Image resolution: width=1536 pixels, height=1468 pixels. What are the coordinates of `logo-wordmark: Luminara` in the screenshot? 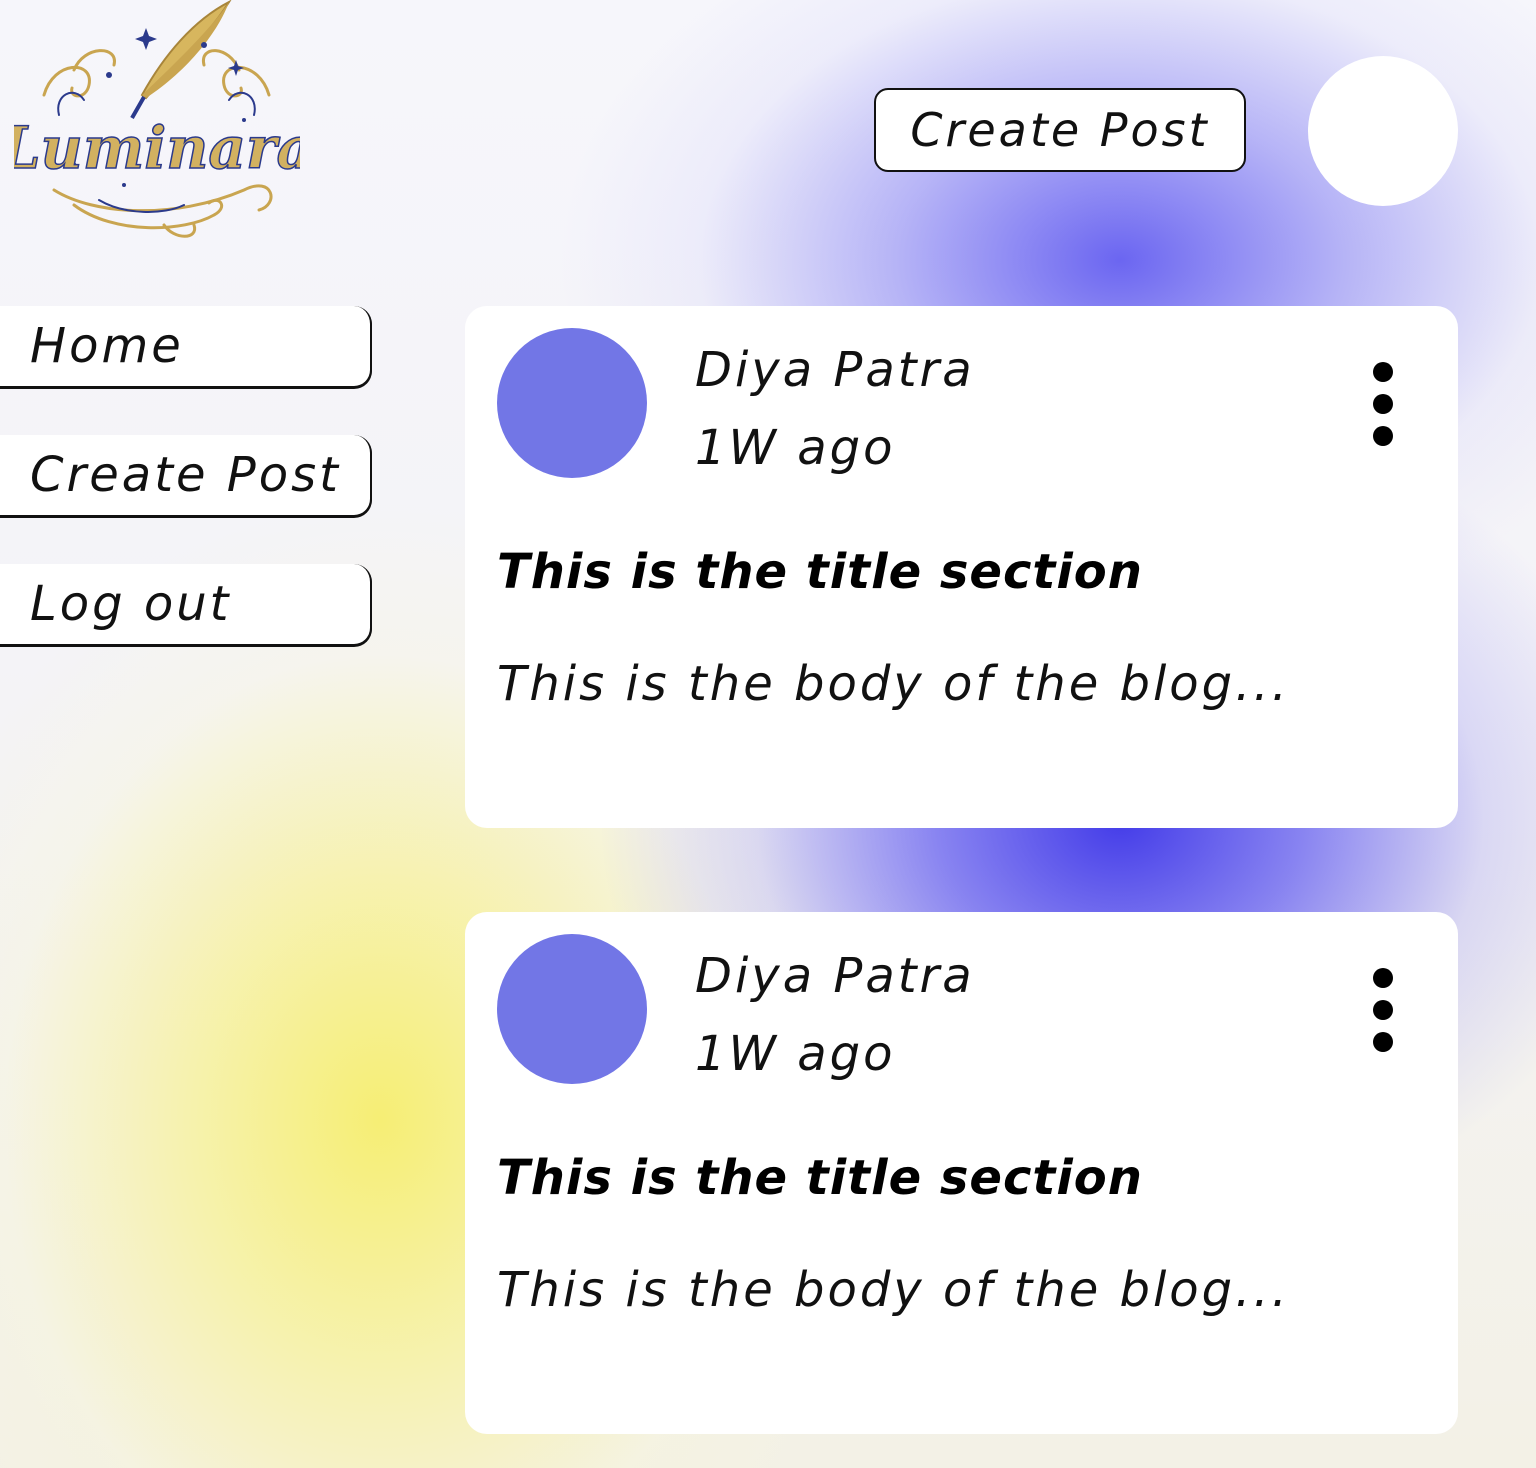 It's located at (157, 148).